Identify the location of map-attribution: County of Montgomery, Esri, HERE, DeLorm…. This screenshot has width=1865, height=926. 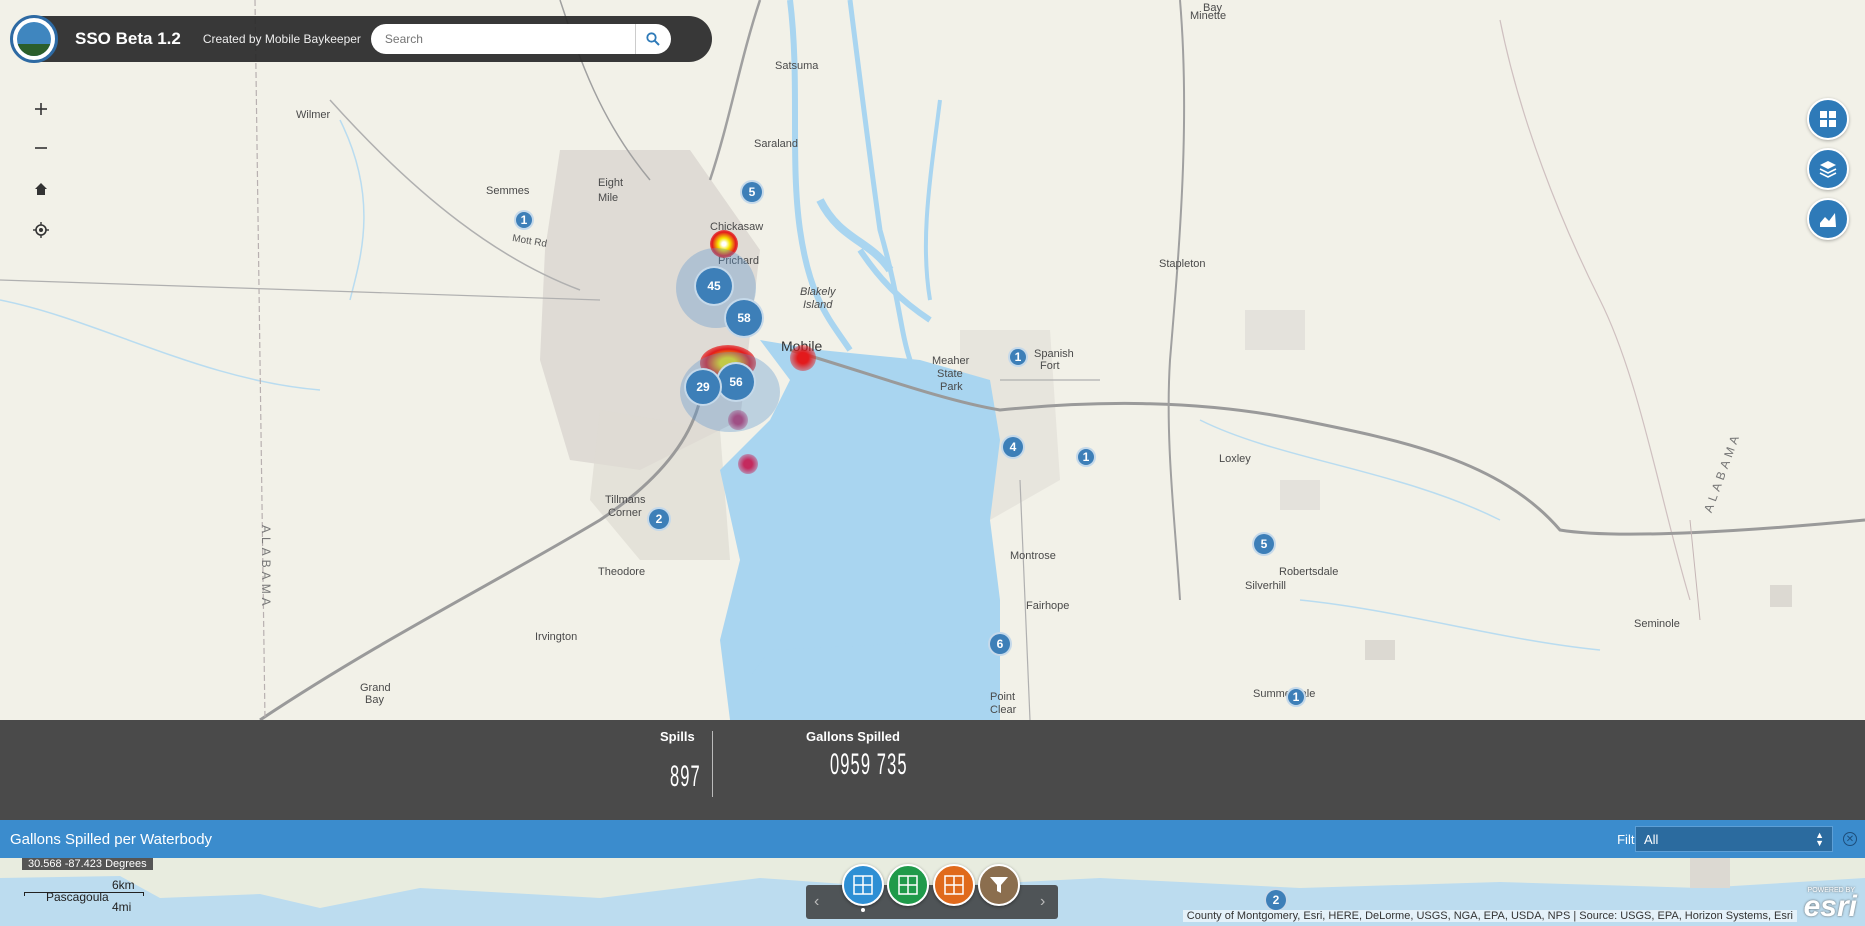
(1489, 916).